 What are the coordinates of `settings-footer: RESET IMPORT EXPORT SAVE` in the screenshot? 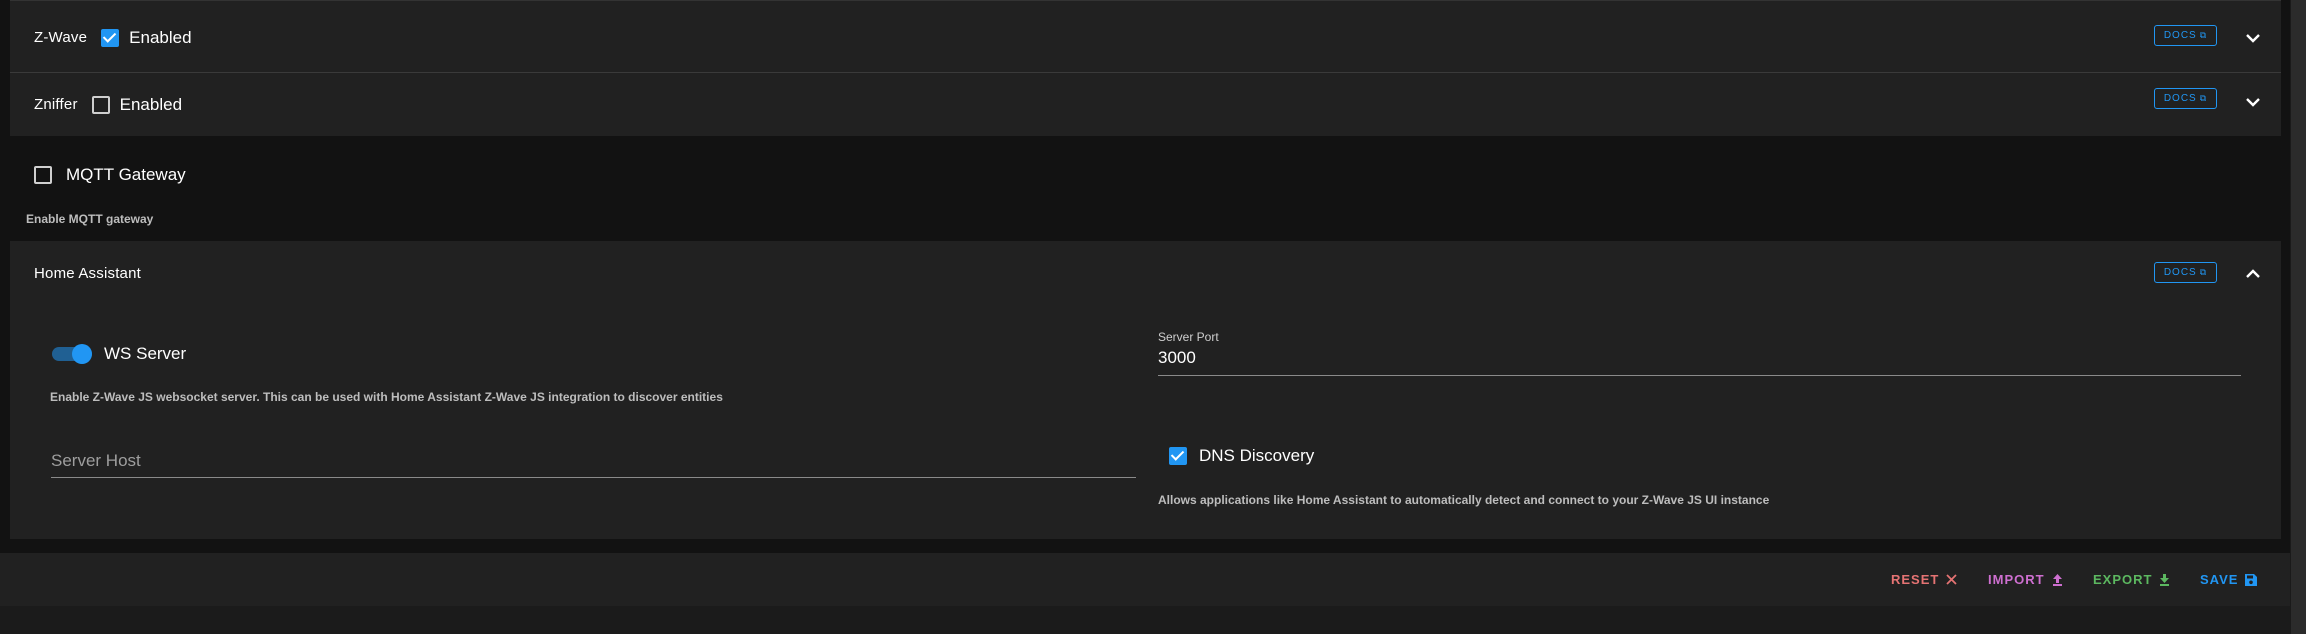 It's located at (1145, 579).